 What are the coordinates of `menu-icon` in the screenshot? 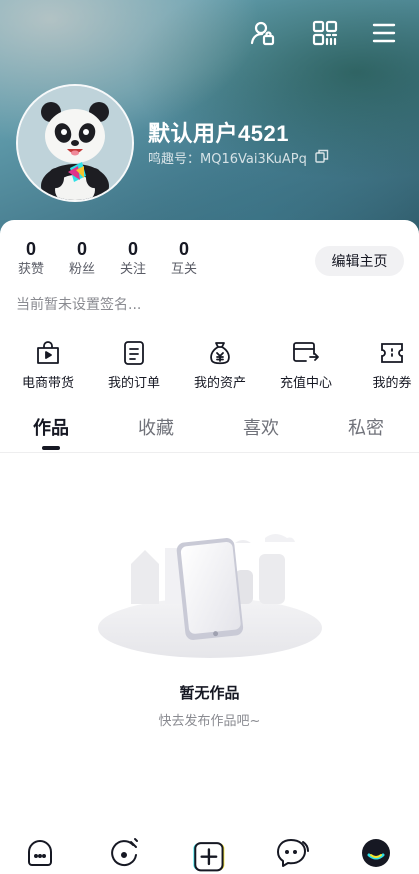 It's located at (384, 33).